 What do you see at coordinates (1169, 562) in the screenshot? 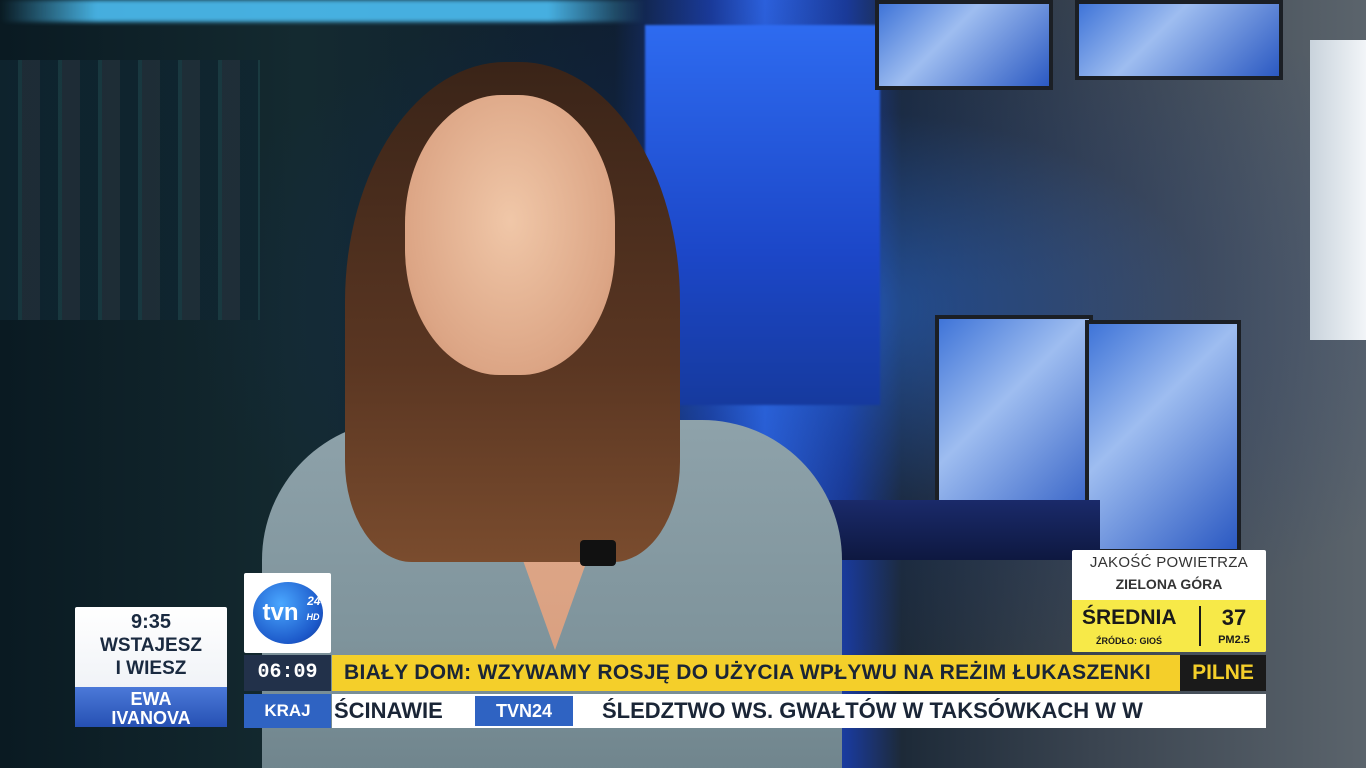
I see `air-quality-title: JAKOŚĆ POWIETRZA` at bounding box center [1169, 562].